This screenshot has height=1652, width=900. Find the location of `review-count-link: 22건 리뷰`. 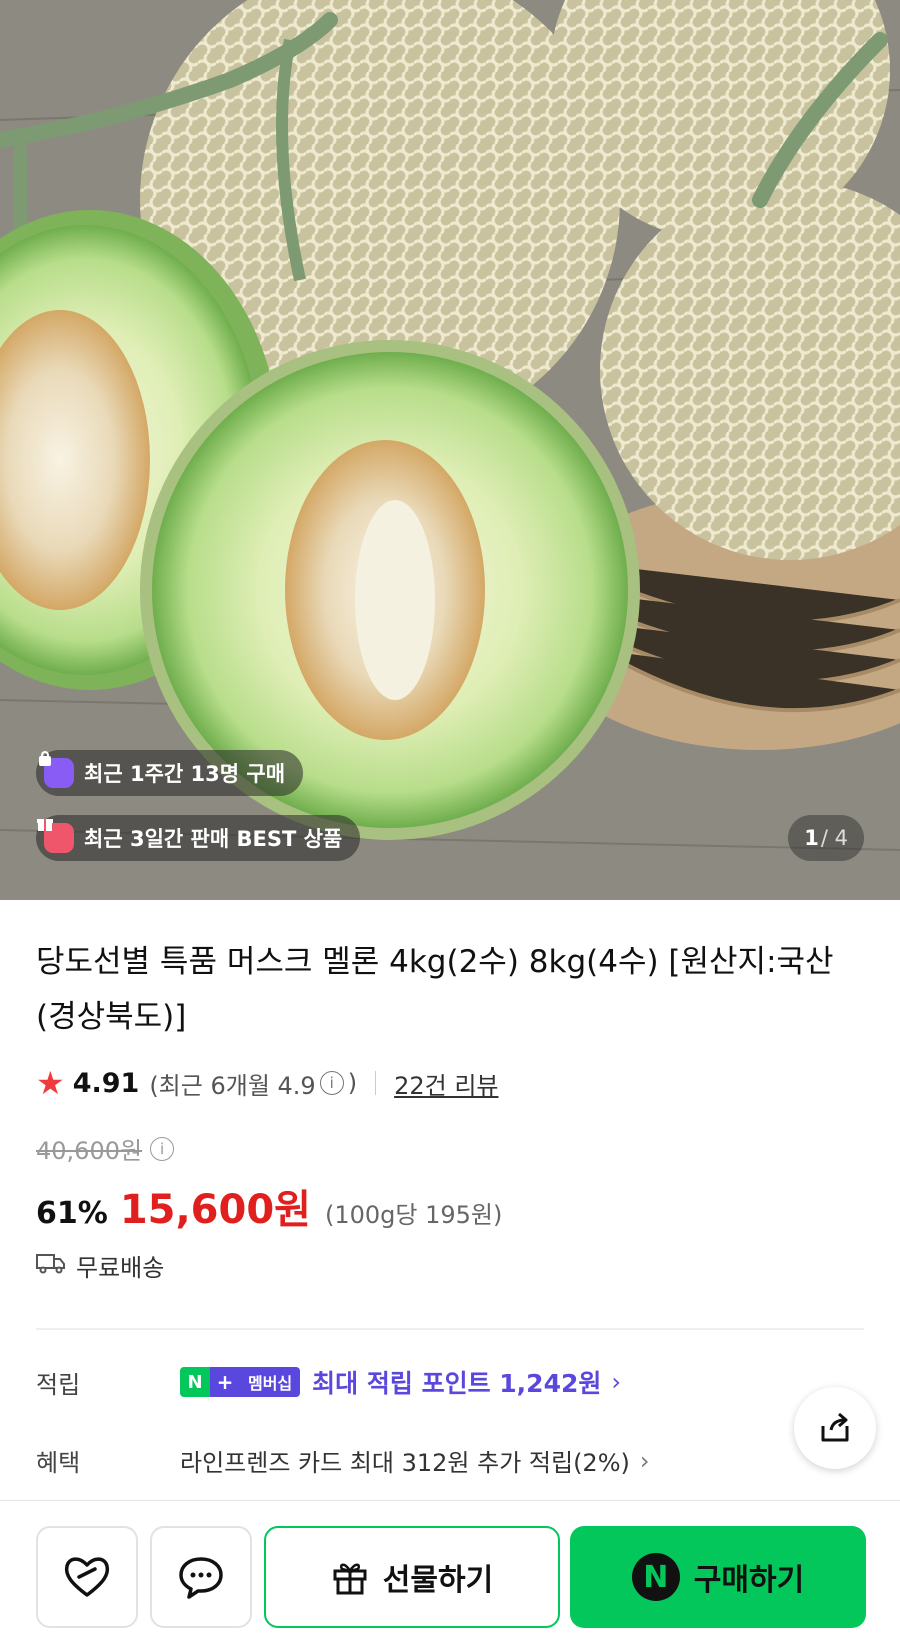

review-count-link: 22건 리뷰 is located at coordinates (446, 1083).